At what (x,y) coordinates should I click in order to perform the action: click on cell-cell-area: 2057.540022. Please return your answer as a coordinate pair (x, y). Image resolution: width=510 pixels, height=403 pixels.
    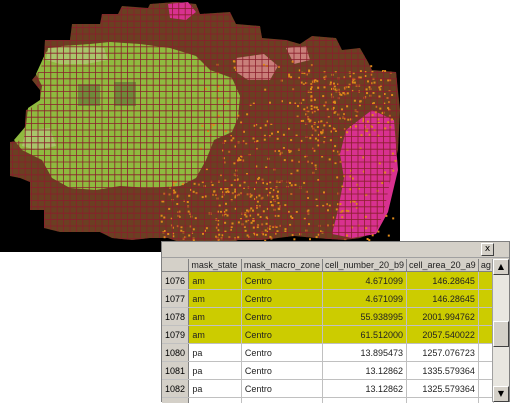
    Looking at the image, I should click on (443, 335).